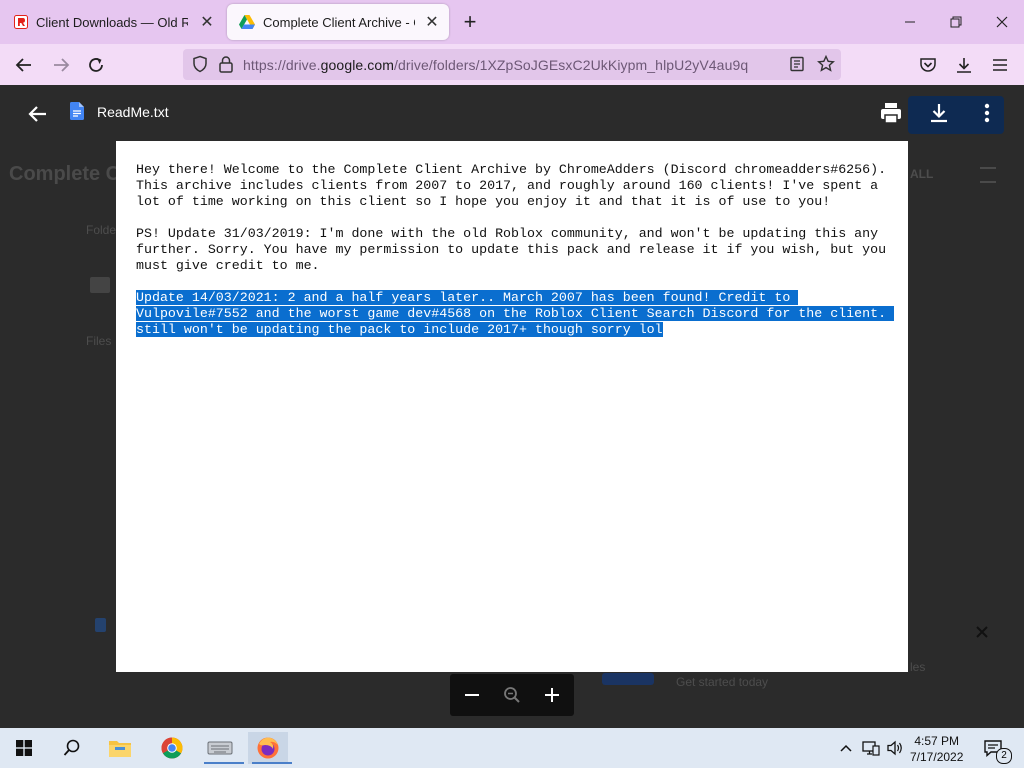 The width and height of the screenshot is (1024, 768). I want to click on tab-complete-client-archive: Complete Client Archive - Google Drive ✕, so click(338, 22).